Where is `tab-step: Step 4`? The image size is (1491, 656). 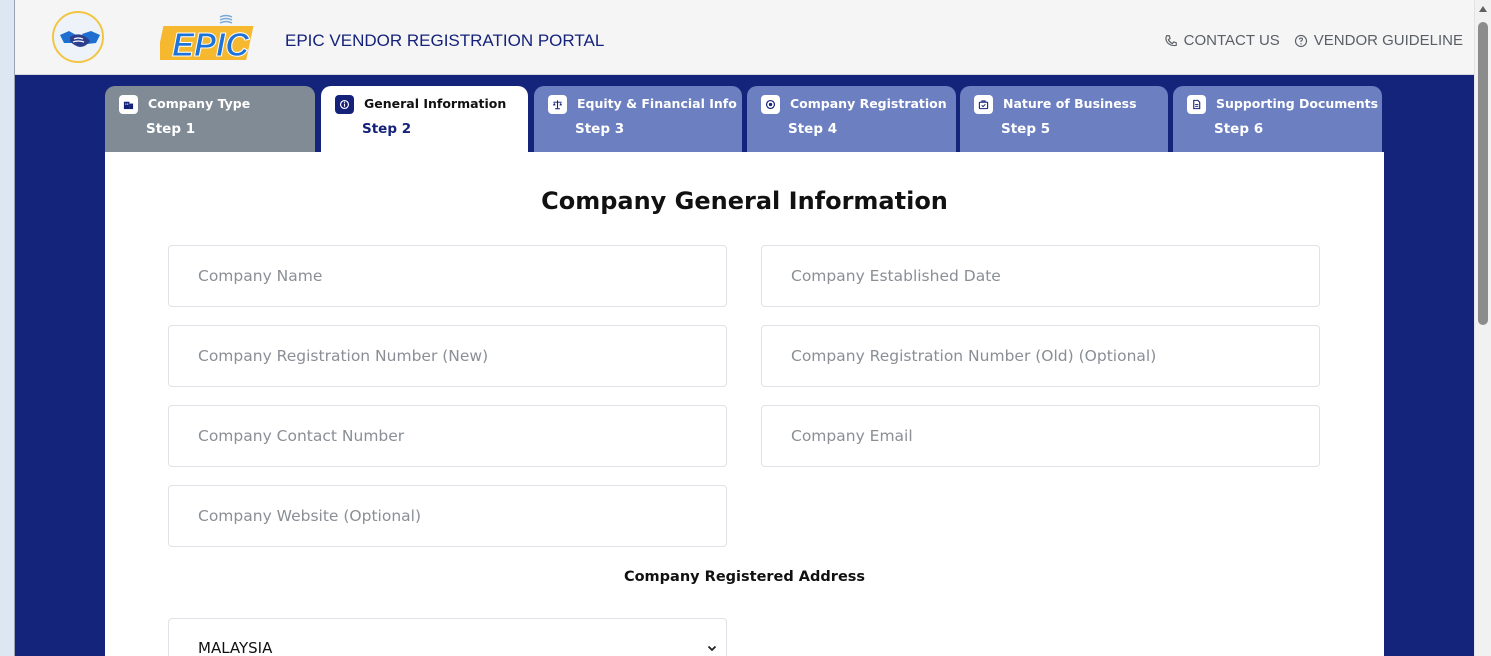 tab-step: Step 4 is located at coordinates (813, 129).